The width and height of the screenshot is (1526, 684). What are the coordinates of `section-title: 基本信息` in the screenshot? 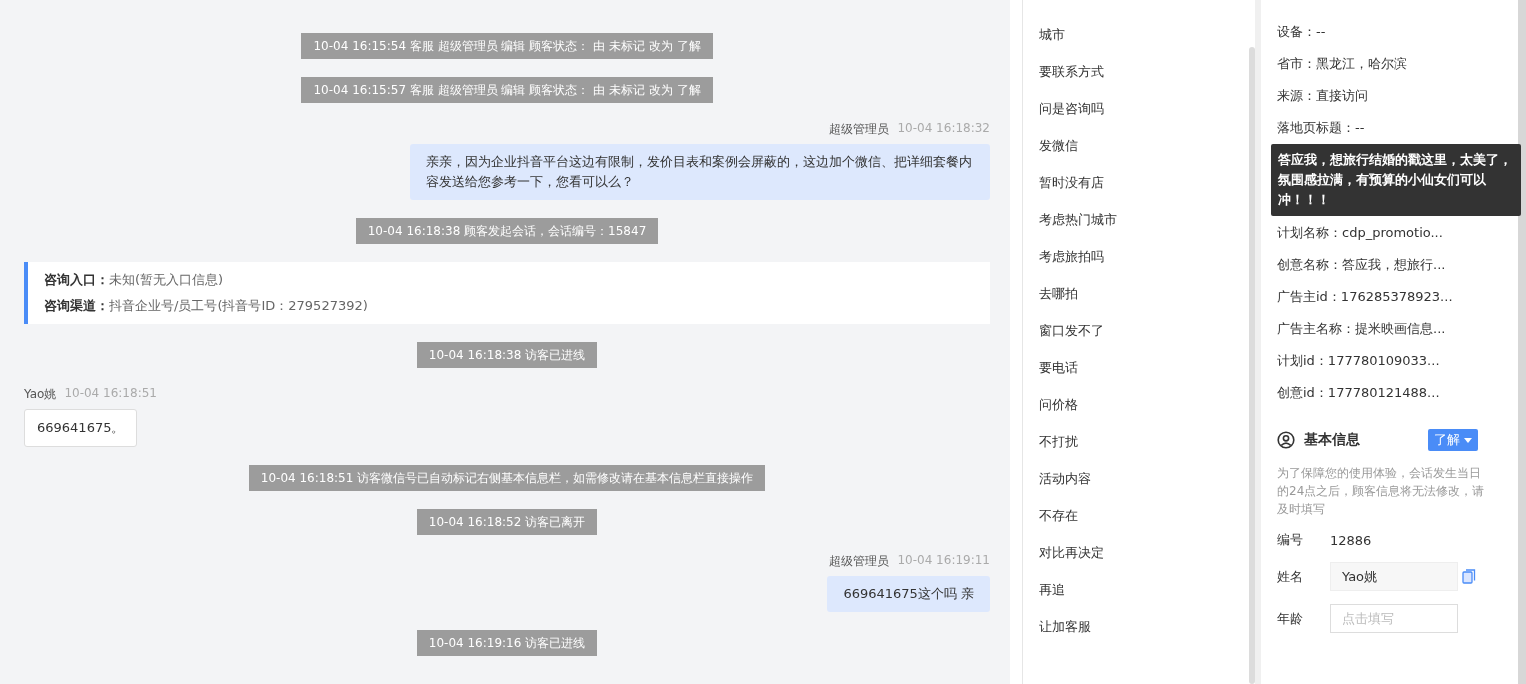 It's located at (1332, 440).